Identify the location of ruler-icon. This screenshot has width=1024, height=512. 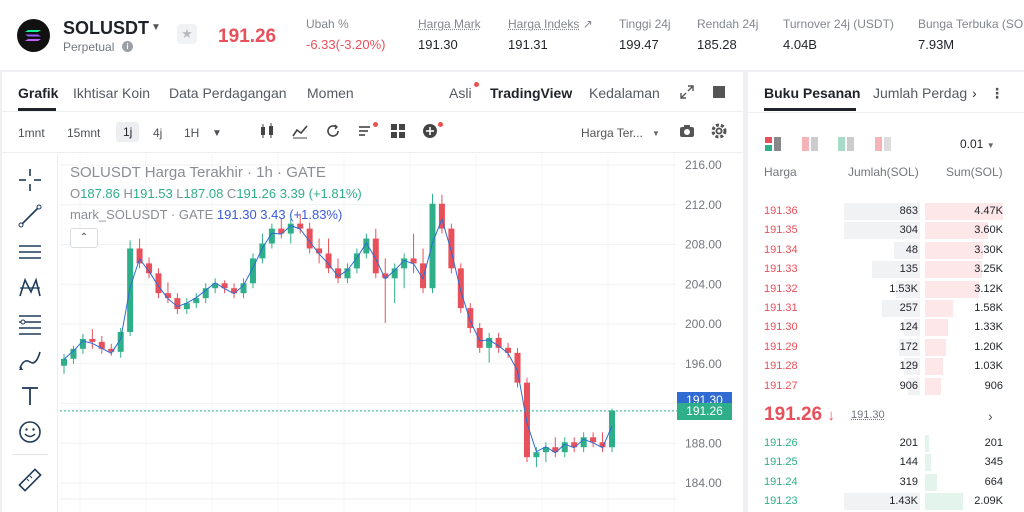
(30, 480).